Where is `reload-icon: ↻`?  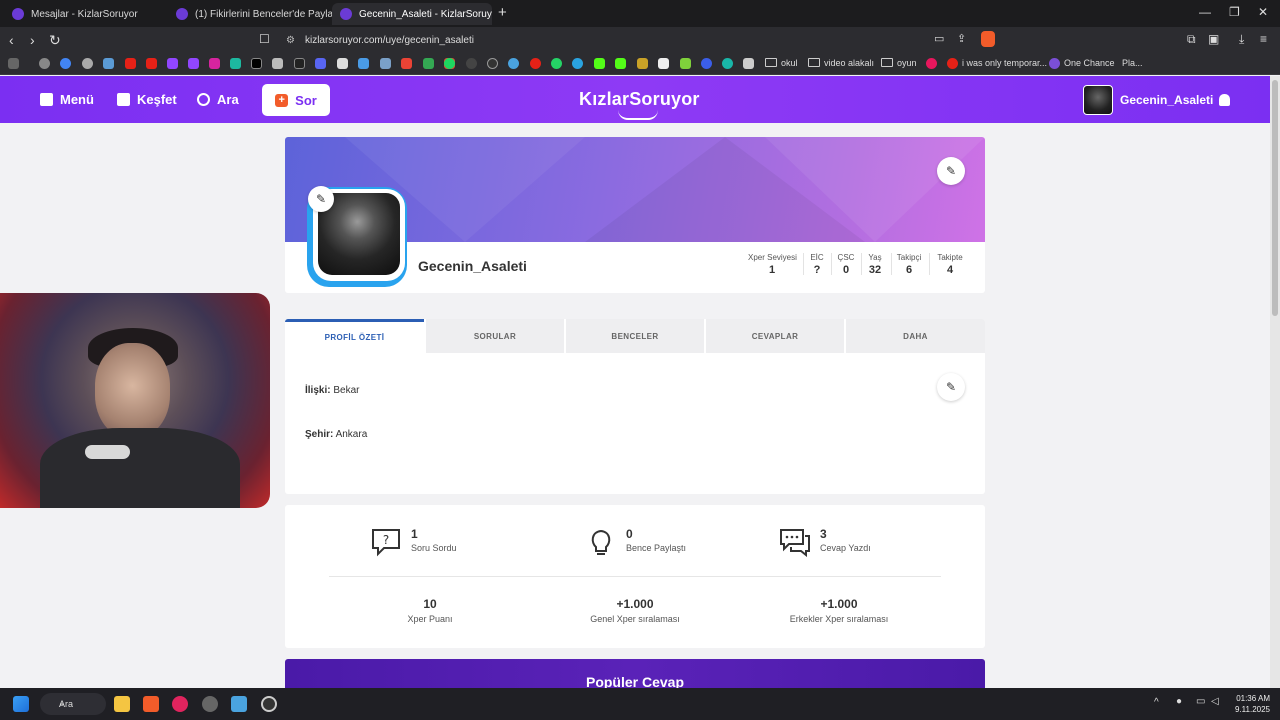
reload-icon: ↻ is located at coordinates (55, 40).